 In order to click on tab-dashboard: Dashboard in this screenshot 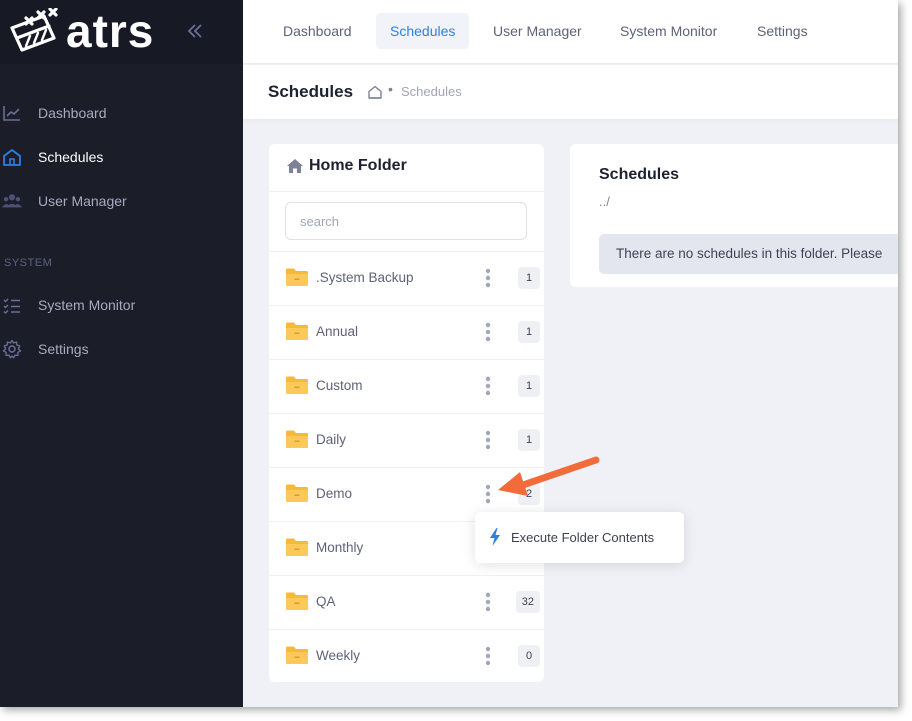, I will do `click(317, 31)`.